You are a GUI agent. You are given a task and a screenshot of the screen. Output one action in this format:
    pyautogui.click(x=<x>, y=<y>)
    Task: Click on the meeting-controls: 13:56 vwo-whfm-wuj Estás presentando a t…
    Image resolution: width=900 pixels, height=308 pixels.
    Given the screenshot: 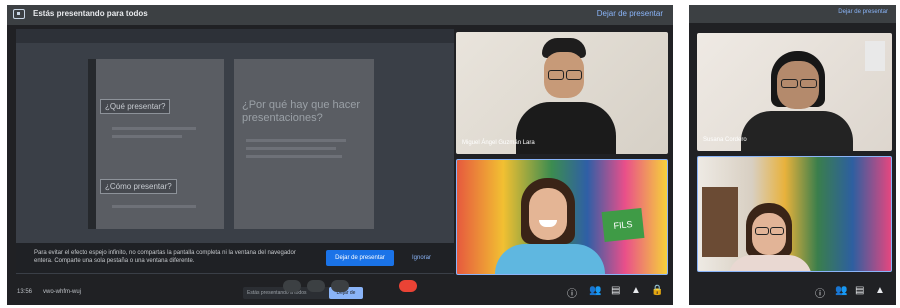 What is the action you would take?
    pyautogui.click(x=340, y=292)
    